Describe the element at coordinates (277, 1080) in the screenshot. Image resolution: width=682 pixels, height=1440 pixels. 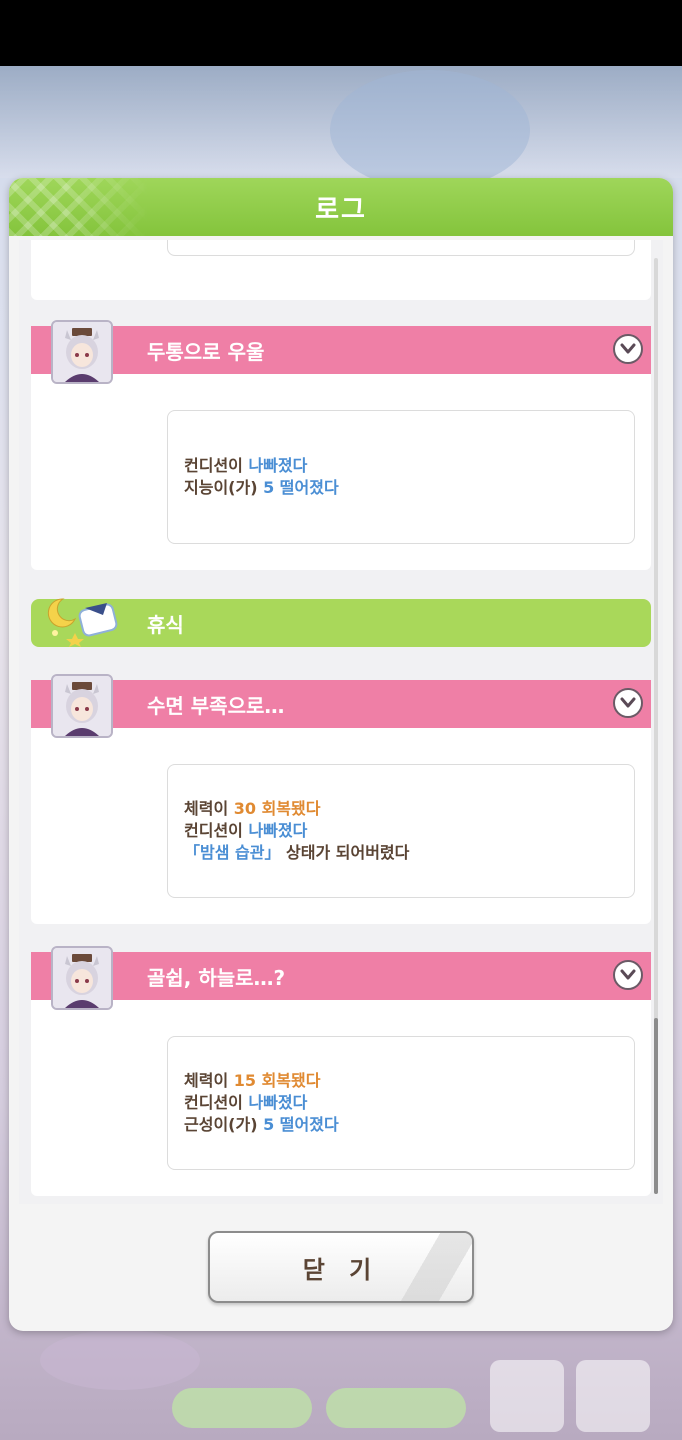
I see `detail-value: 15 회복됐다` at that location.